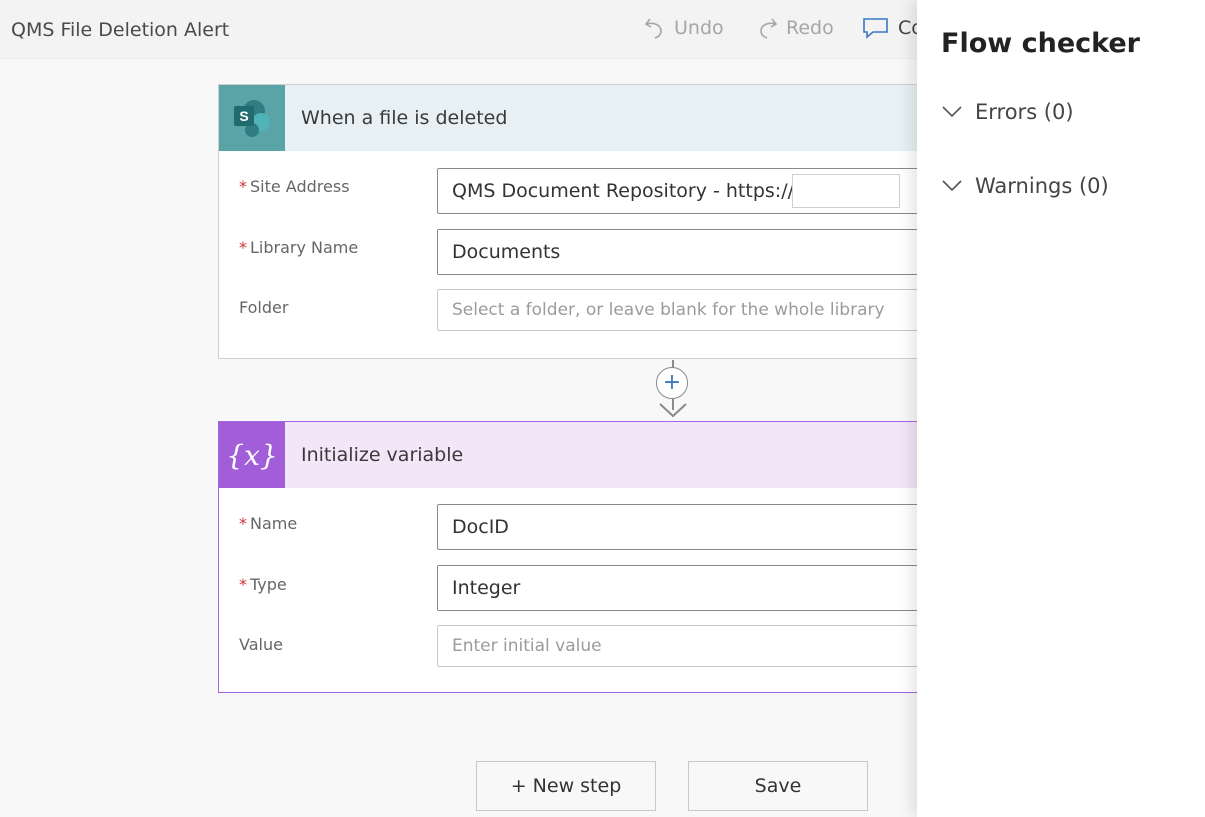 The width and height of the screenshot is (1205, 817). Describe the element at coordinates (697, 252) in the screenshot. I see `library-name-field: Documents` at that location.